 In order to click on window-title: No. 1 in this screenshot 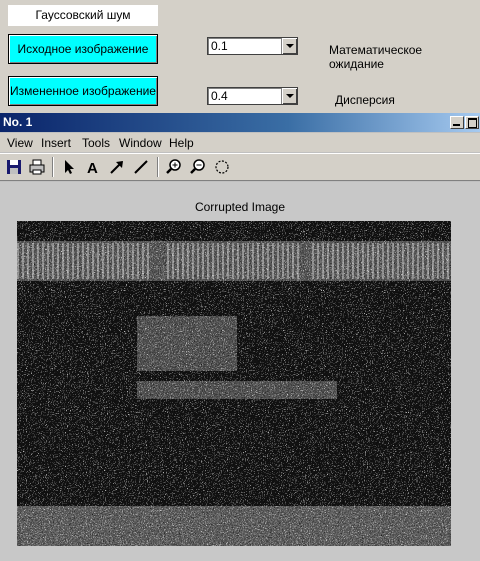, I will do `click(18, 122)`.